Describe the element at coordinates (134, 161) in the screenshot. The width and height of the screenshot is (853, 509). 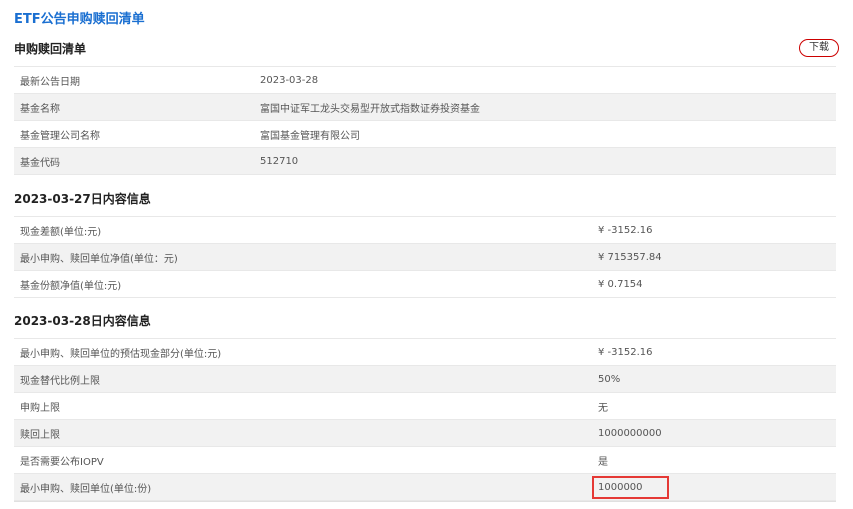
I see `row-label: 基金代码` at that location.